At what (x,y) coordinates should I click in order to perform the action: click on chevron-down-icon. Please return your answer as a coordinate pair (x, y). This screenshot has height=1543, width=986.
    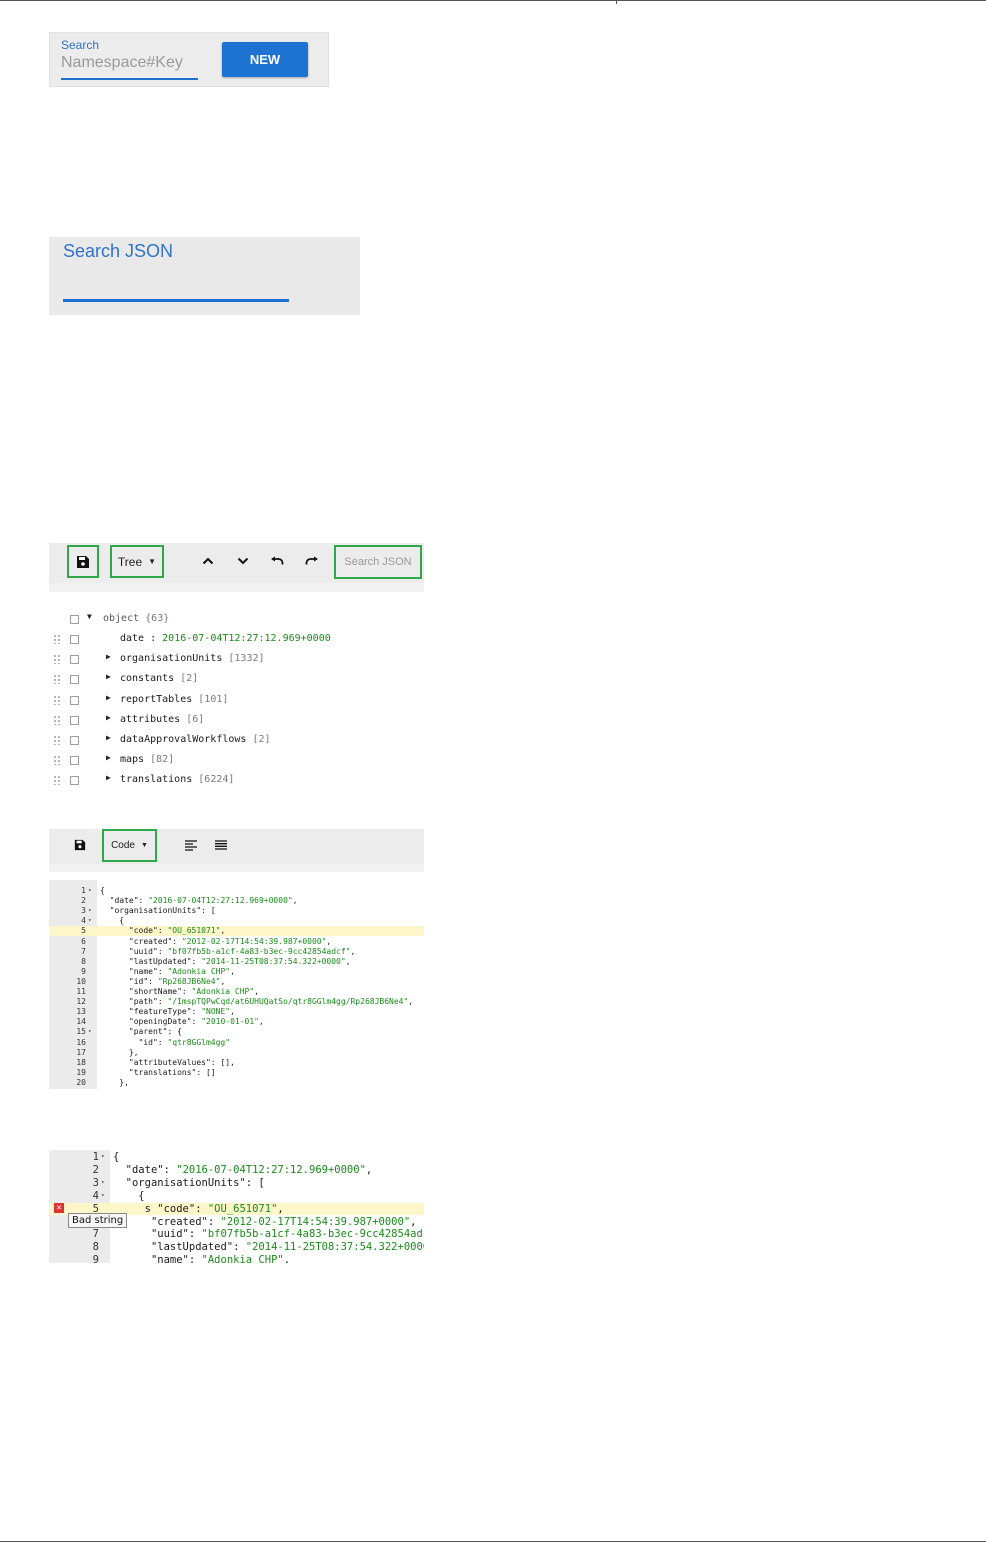
    Looking at the image, I should click on (243, 561).